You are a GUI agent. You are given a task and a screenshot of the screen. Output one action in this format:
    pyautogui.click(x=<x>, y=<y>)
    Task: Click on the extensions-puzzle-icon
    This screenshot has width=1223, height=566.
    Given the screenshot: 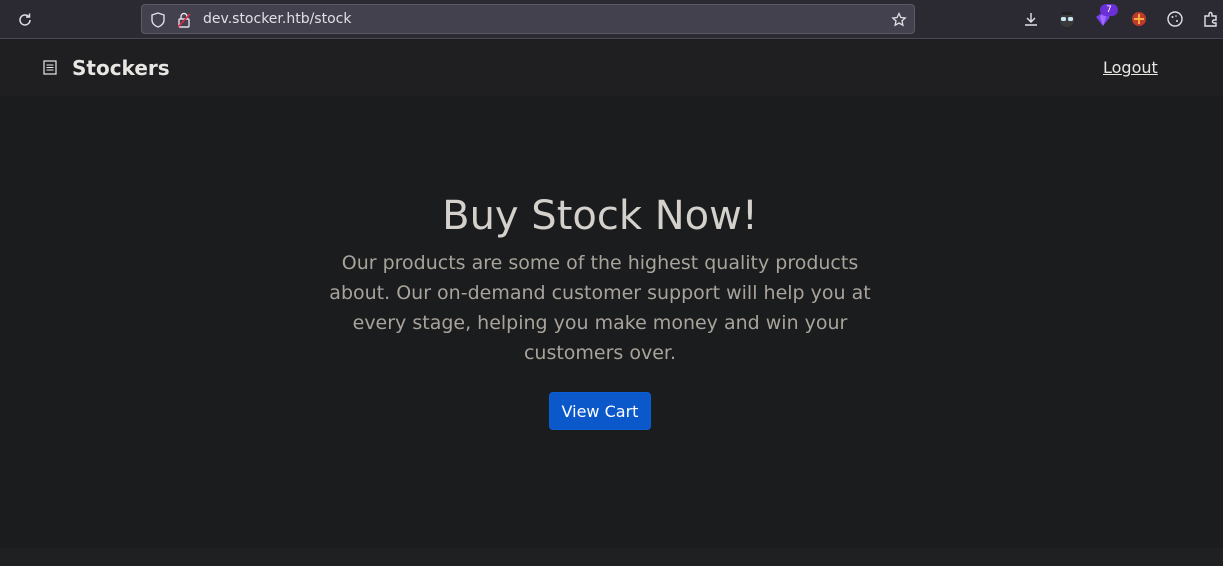 What is the action you would take?
    pyautogui.click(x=1211, y=19)
    